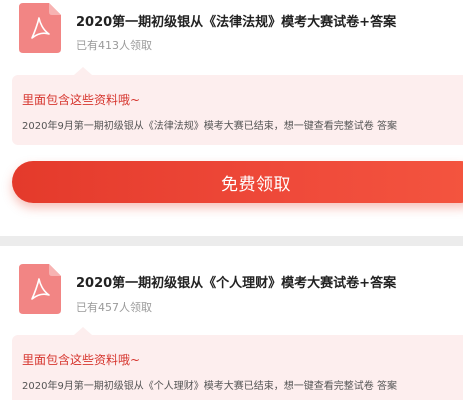 Image resolution: width=463 pixels, height=400 pixels. I want to click on claimed-count: 已有457人领取, so click(114, 307).